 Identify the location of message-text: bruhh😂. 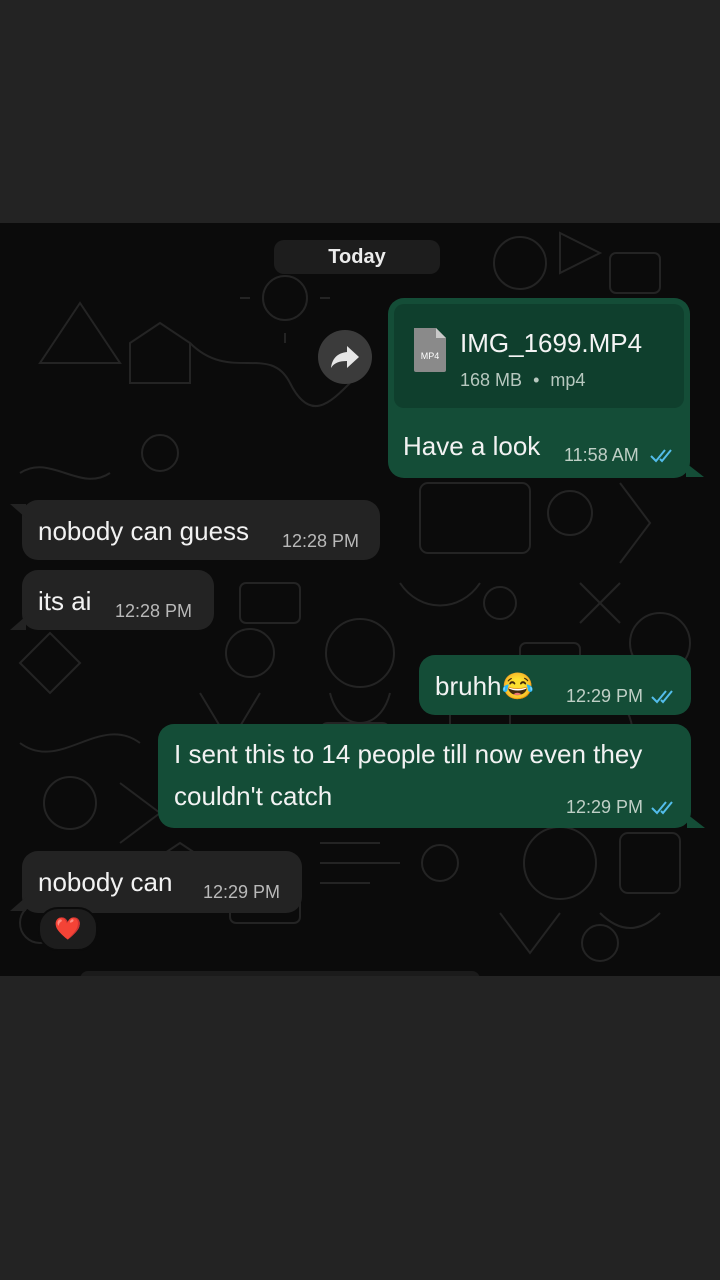
(484, 686).